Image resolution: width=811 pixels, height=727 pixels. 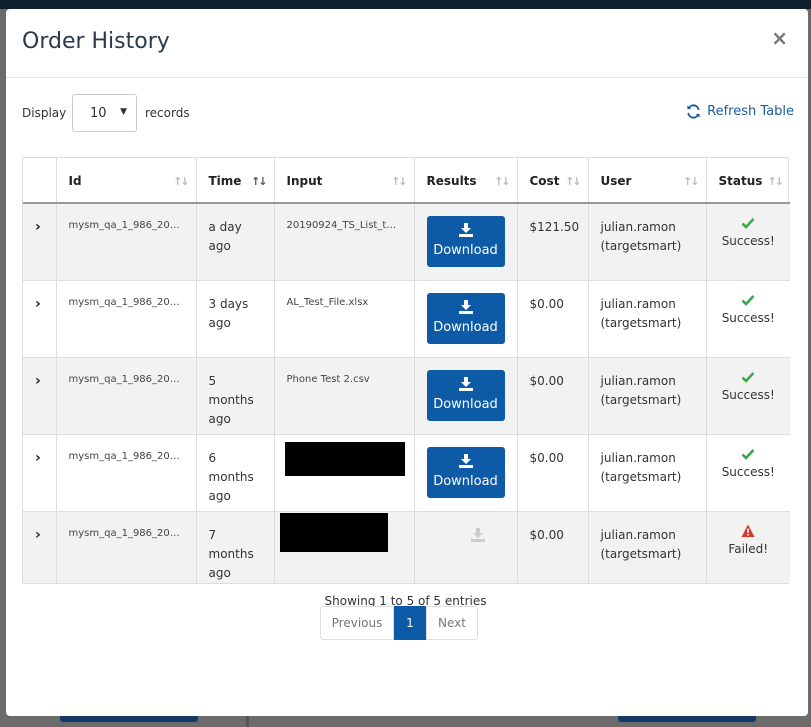 I want to click on status-cell: Failed!, so click(x=748, y=547).